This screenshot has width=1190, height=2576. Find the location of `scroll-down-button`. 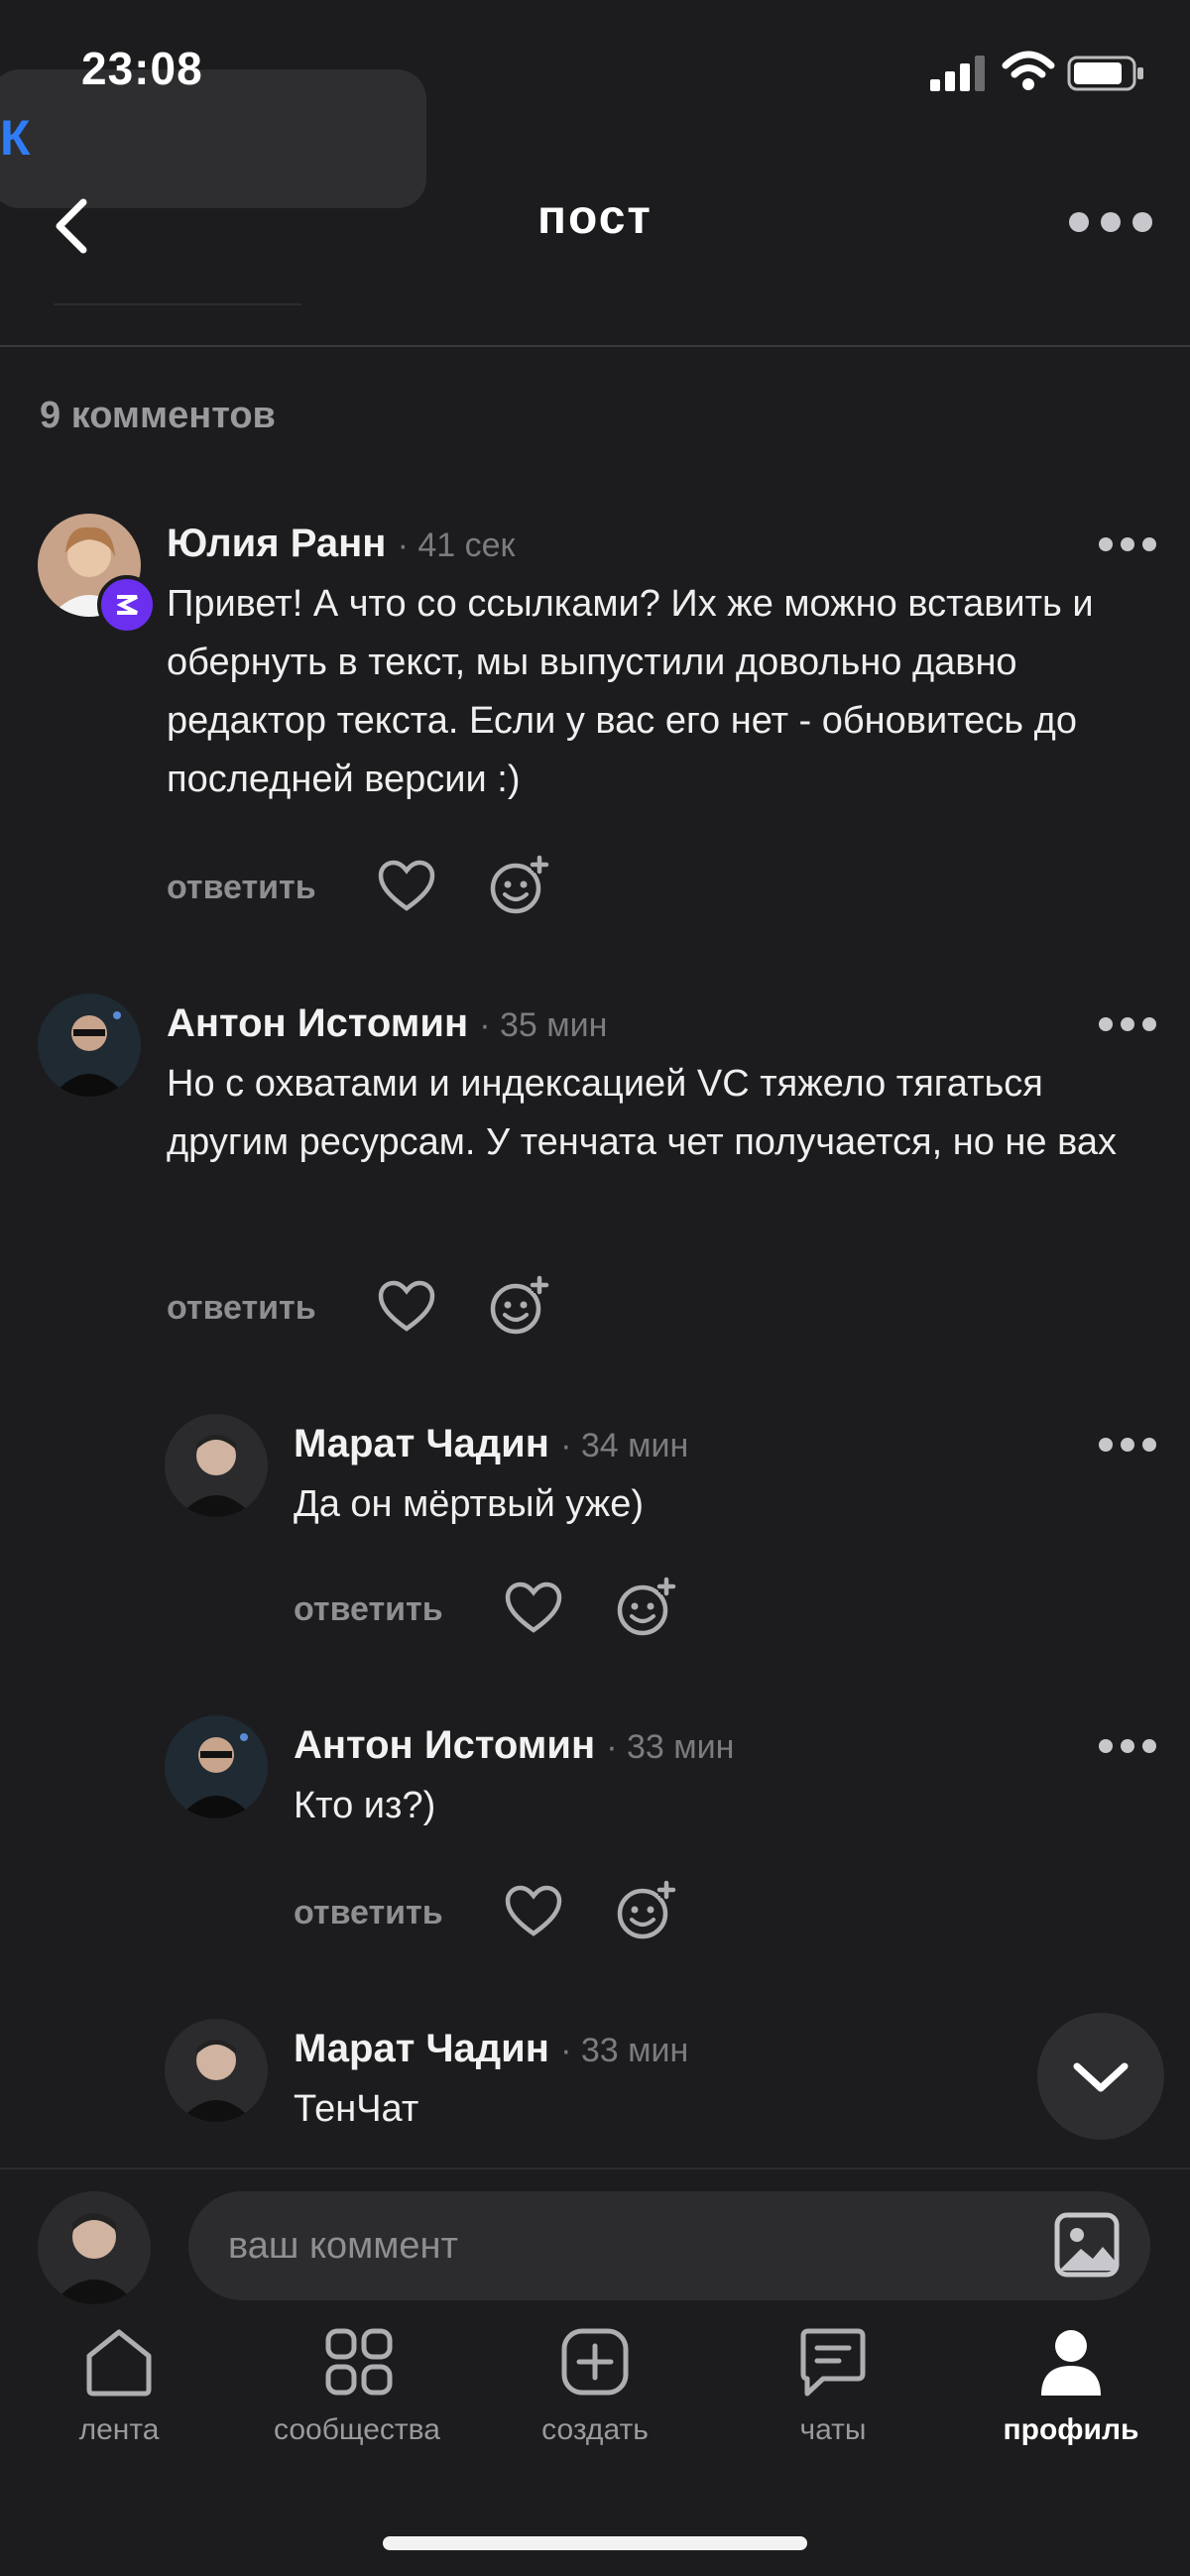

scroll-down-button is located at coordinates (1100, 2076).